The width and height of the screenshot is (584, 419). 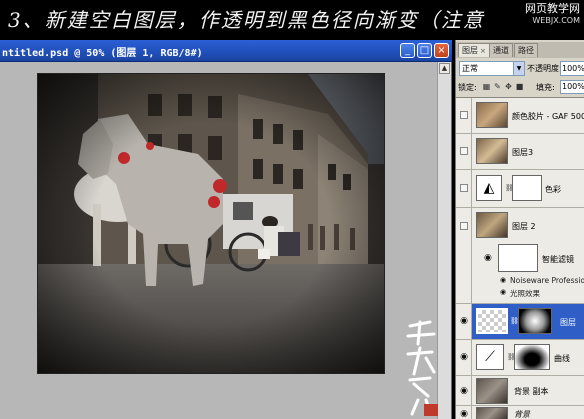 I want to click on tab-layers-label: 图层, so click(x=470, y=50).